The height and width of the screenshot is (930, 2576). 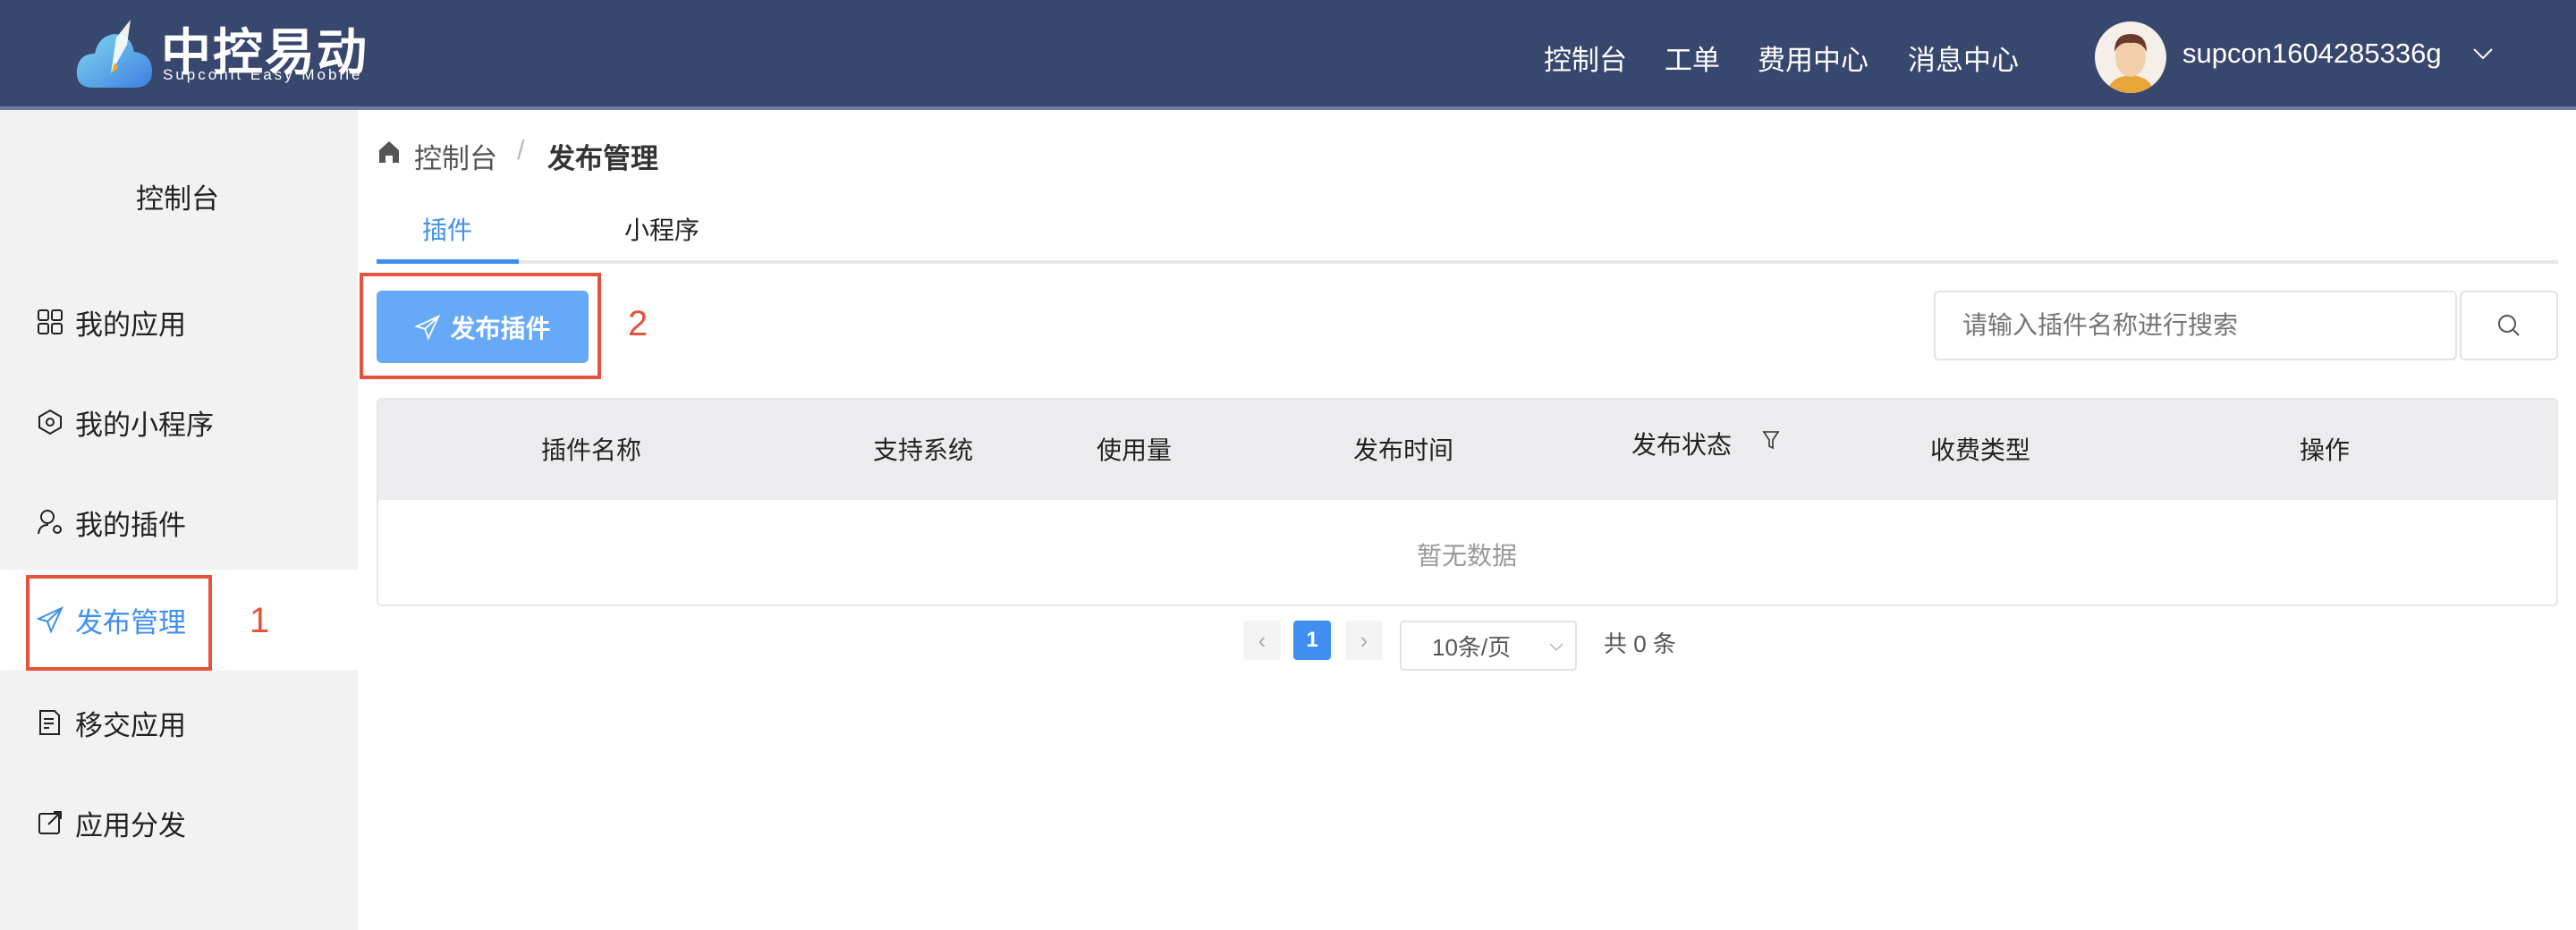 I want to click on sidebar-item-my-mini-programs: 我的小程序, so click(x=179, y=422).